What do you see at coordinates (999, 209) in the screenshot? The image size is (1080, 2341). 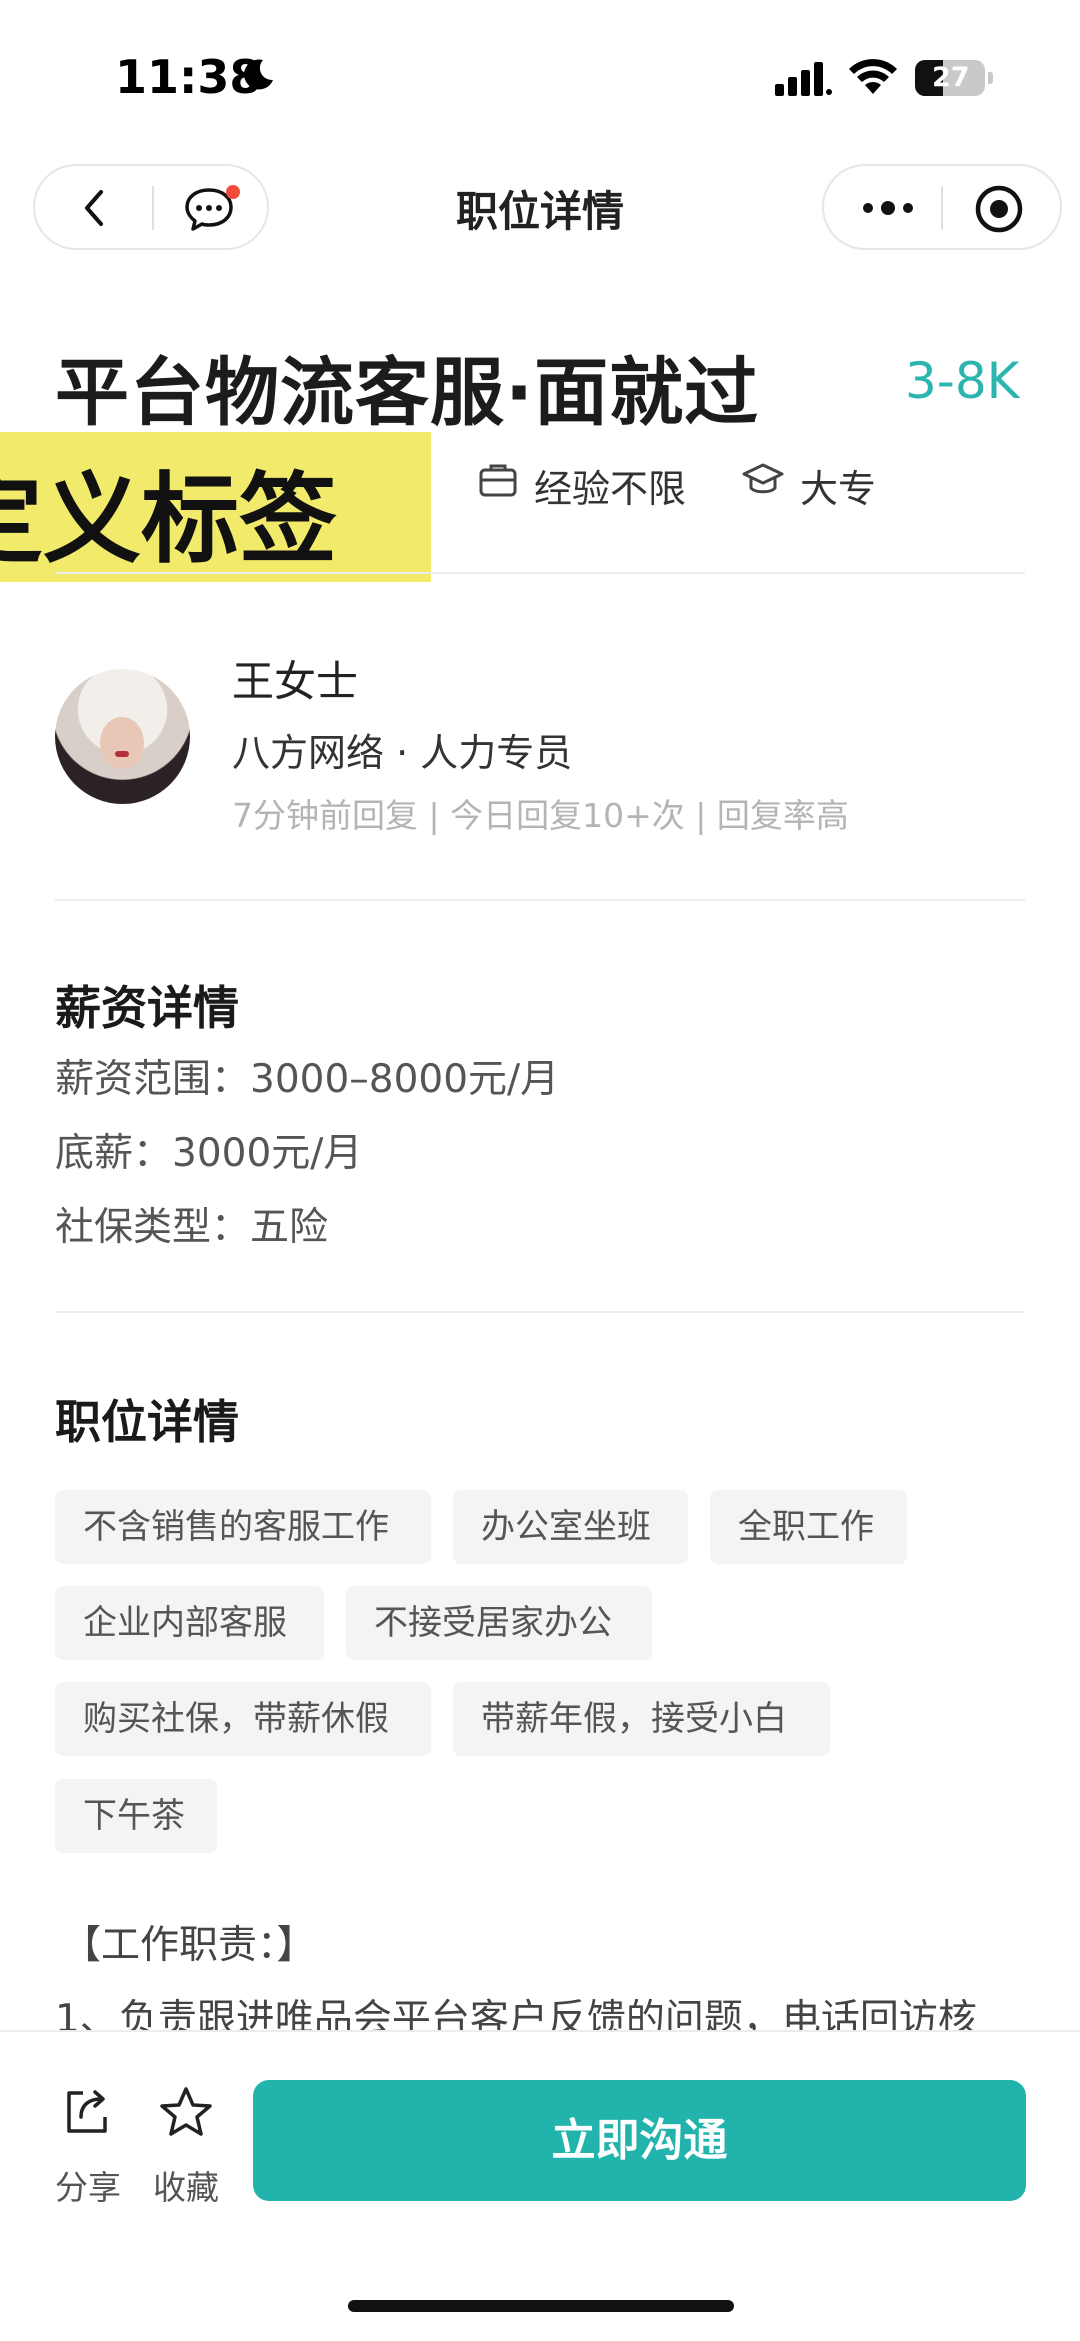 I see `close-miniprogram-icon` at bounding box center [999, 209].